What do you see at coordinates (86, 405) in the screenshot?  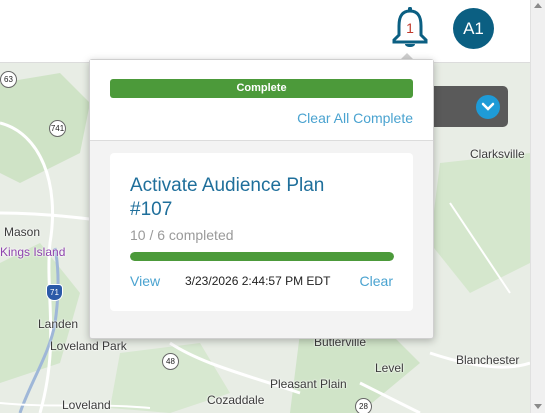 I see `map-label: Loveland` at bounding box center [86, 405].